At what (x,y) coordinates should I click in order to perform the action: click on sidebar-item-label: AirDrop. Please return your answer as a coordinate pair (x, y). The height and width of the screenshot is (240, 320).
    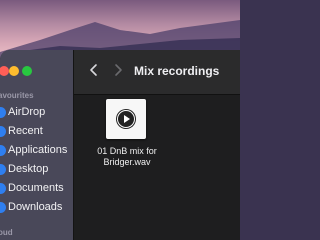
    Looking at the image, I should click on (27, 112).